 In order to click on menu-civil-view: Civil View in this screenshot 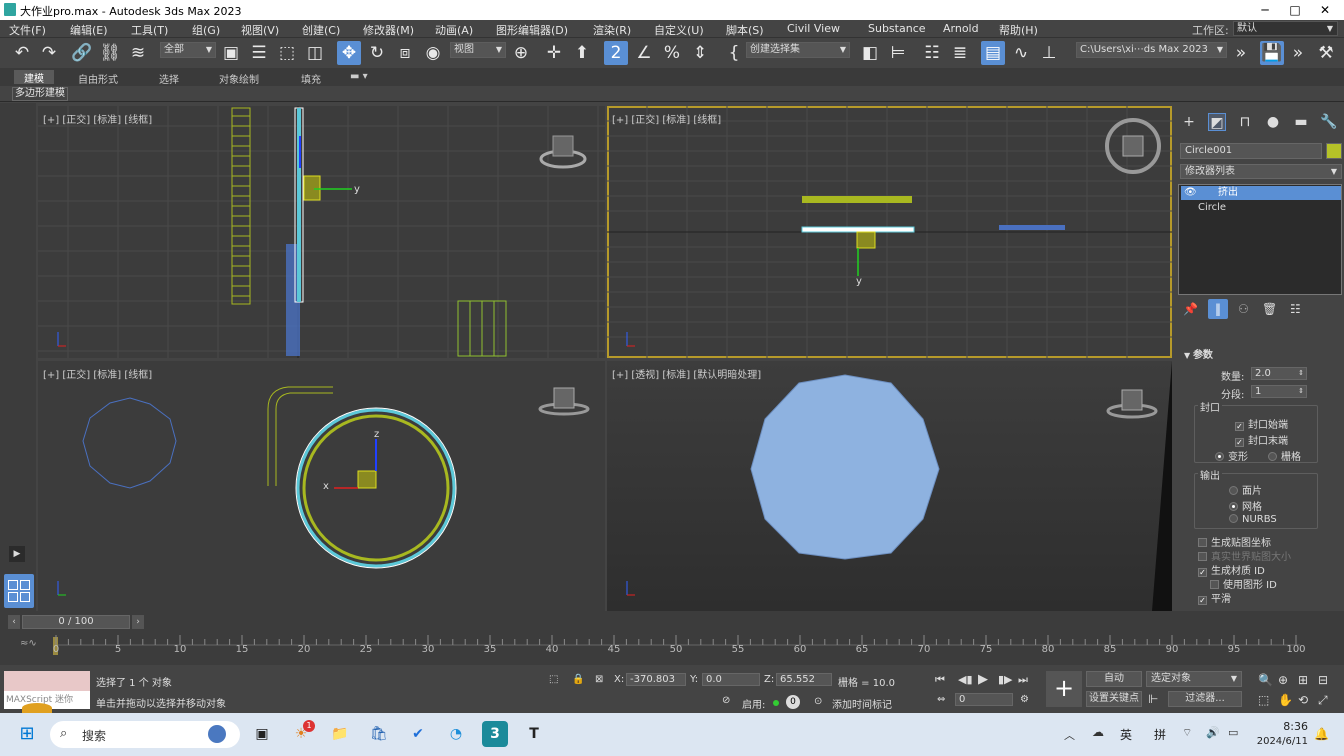, I will do `click(813, 28)`.